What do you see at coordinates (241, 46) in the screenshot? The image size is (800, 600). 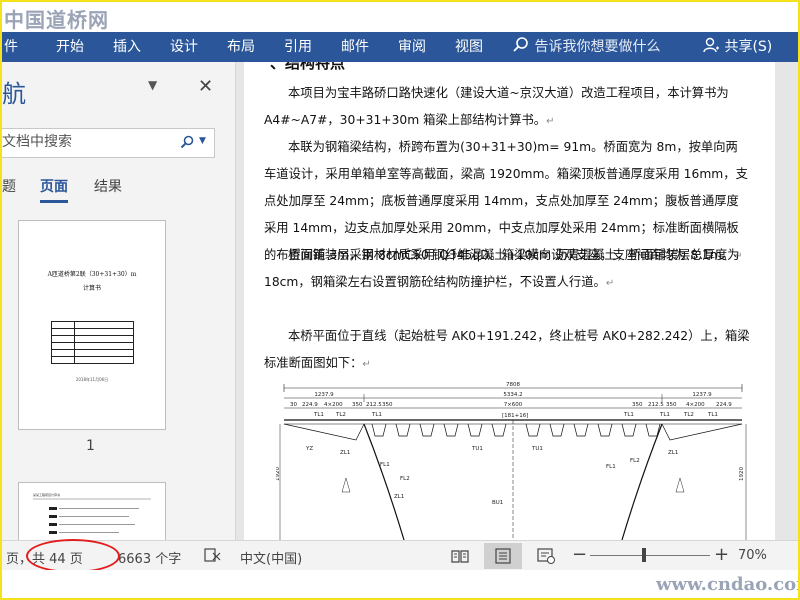 I see `tab-layout: 布局` at bounding box center [241, 46].